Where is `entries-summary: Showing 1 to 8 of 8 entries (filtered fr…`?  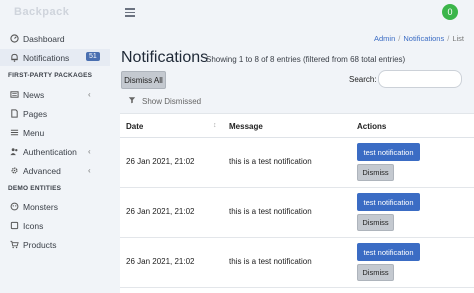
entries-summary: Showing 1 to 8 of 8 entries (filtered fr… is located at coordinates (306, 59).